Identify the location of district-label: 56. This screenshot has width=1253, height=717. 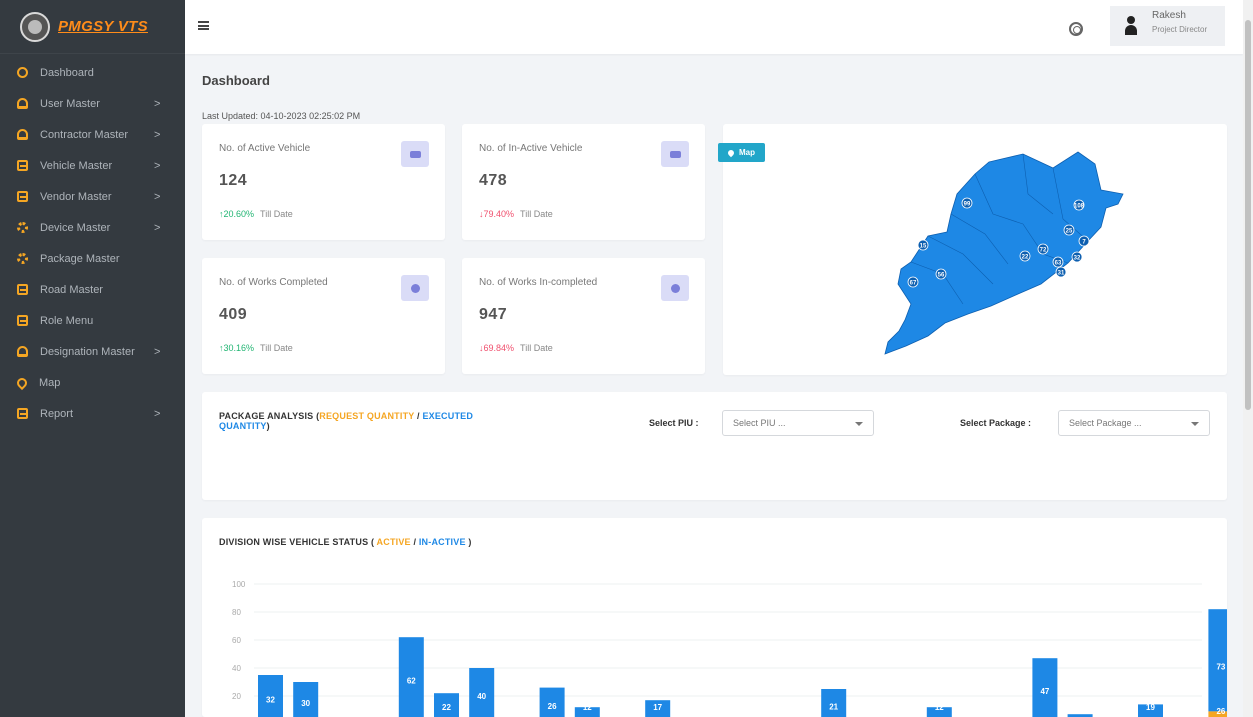
(941, 276).